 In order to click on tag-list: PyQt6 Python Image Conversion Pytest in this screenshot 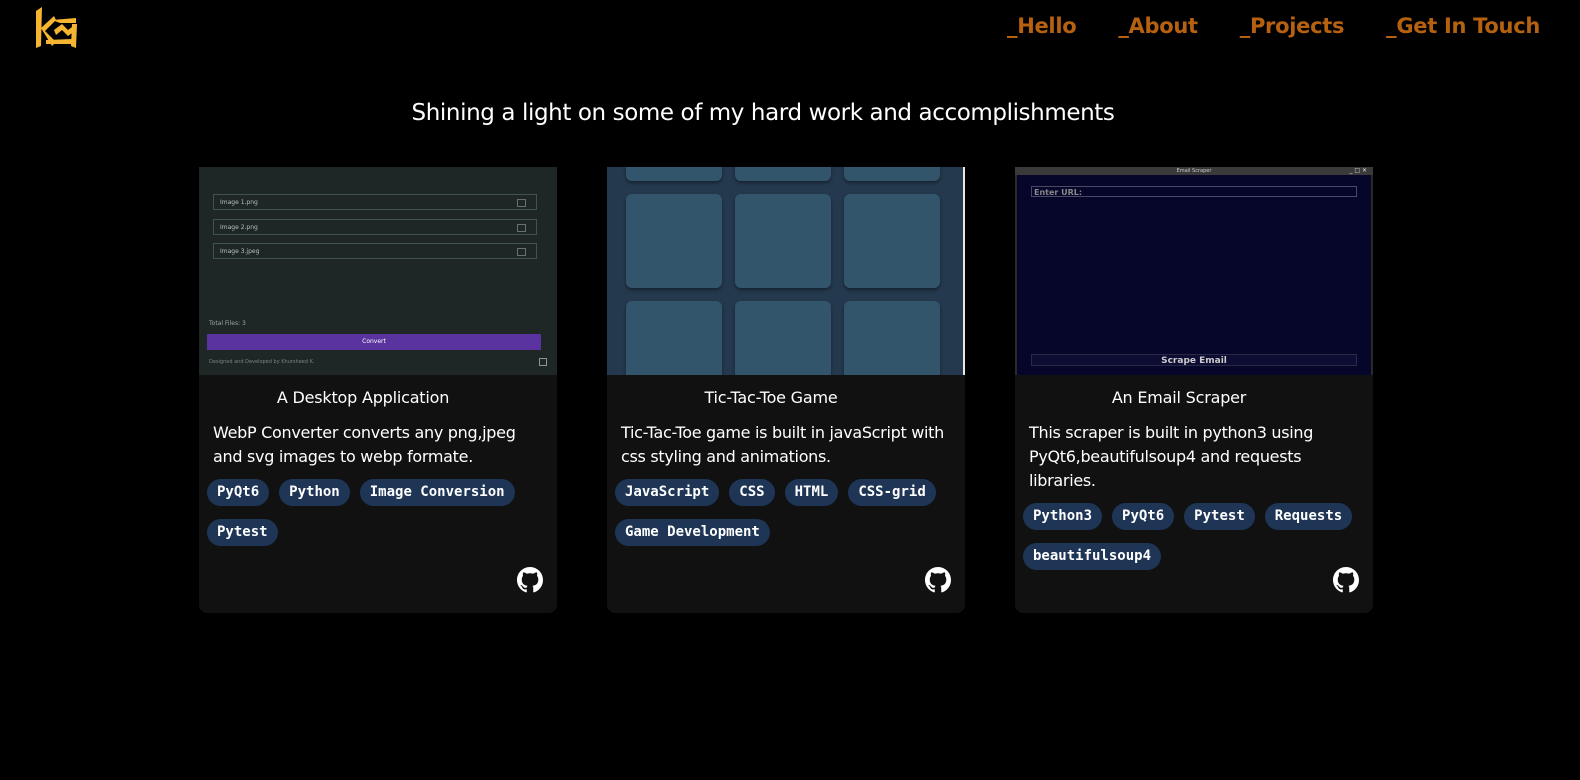, I will do `click(378, 512)`.